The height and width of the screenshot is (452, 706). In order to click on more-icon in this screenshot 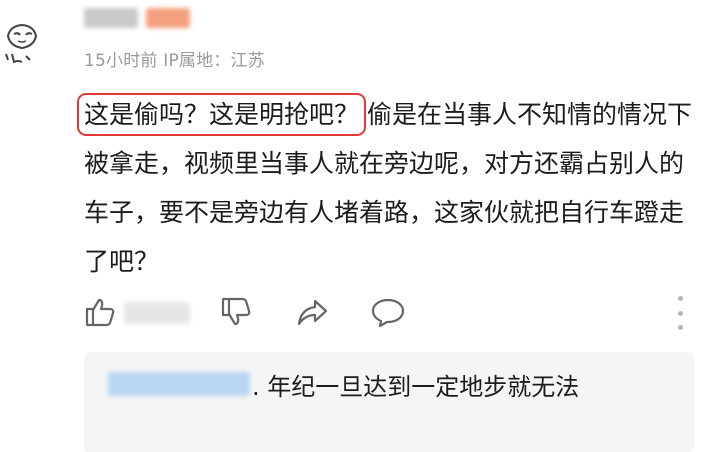, I will do `click(680, 313)`.